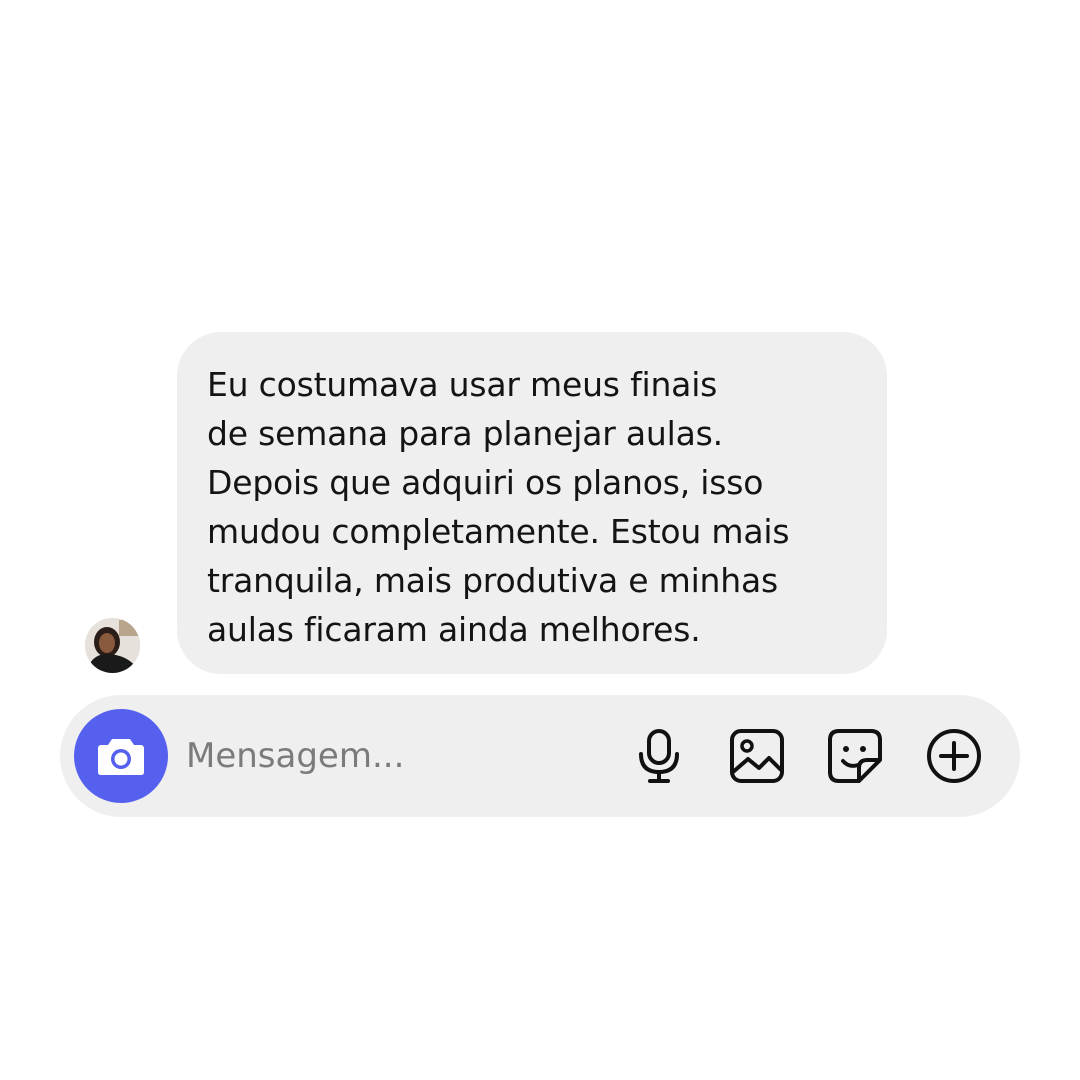  I want to click on message-input, so click(396, 756).